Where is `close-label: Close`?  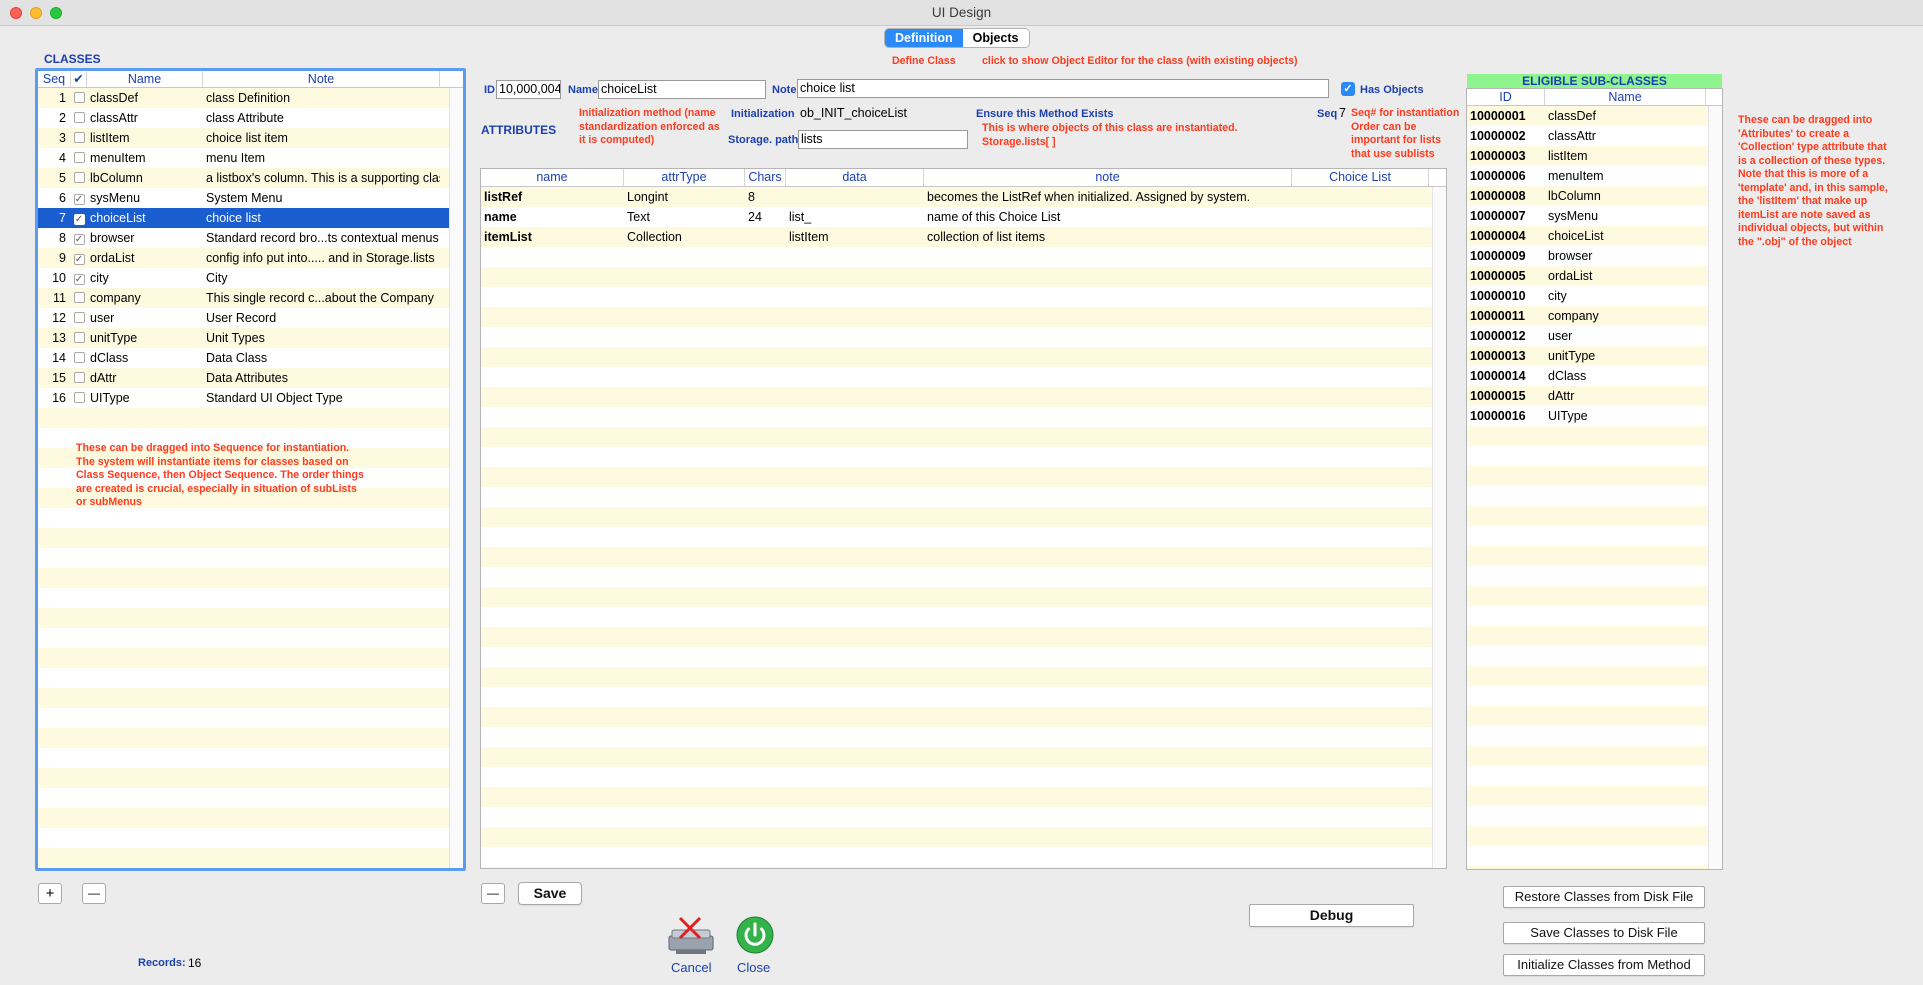
close-label: Close is located at coordinates (753, 967).